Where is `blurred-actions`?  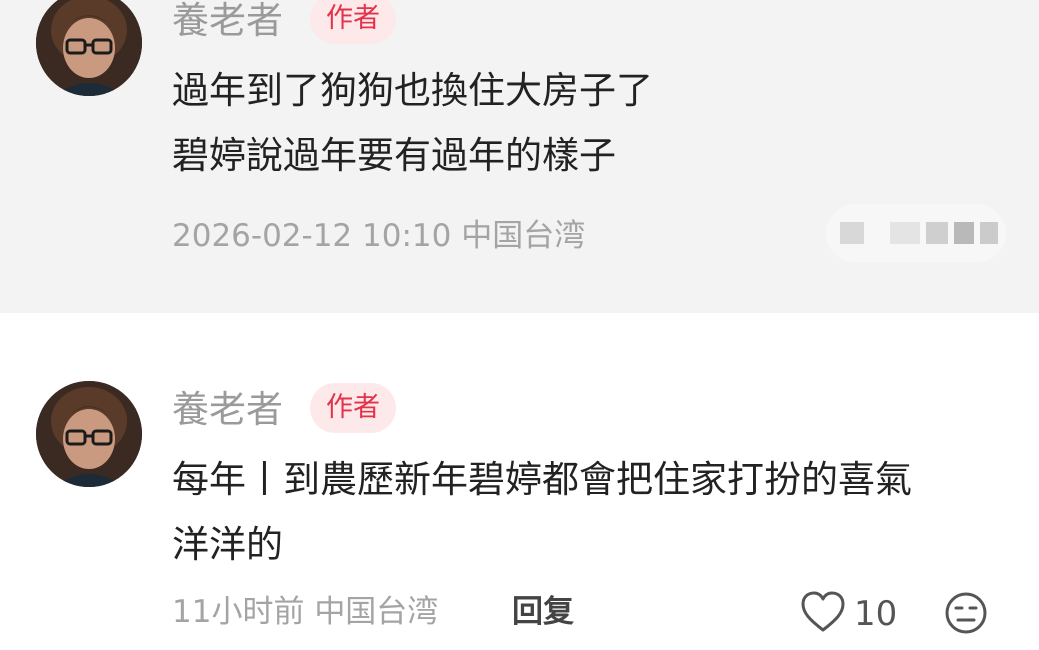
blurred-actions is located at coordinates (916, 233).